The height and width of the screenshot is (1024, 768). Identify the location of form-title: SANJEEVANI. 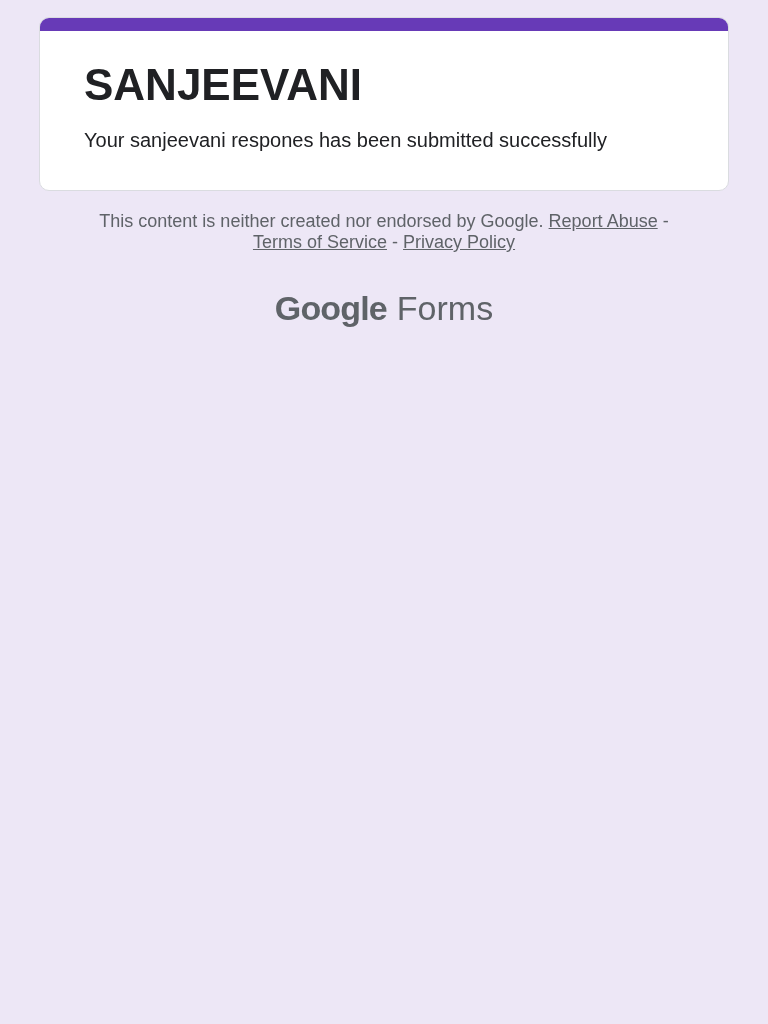
(223, 85).